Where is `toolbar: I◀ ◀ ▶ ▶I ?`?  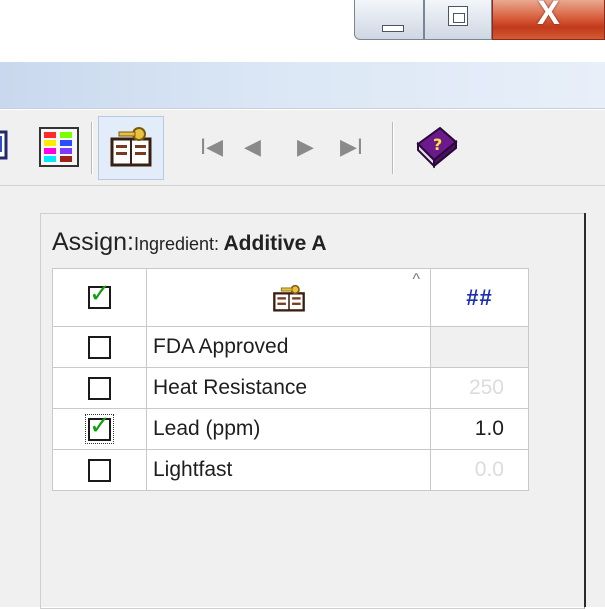
toolbar: I◀ ◀ ▶ ▶I ? is located at coordinates (302, 148).